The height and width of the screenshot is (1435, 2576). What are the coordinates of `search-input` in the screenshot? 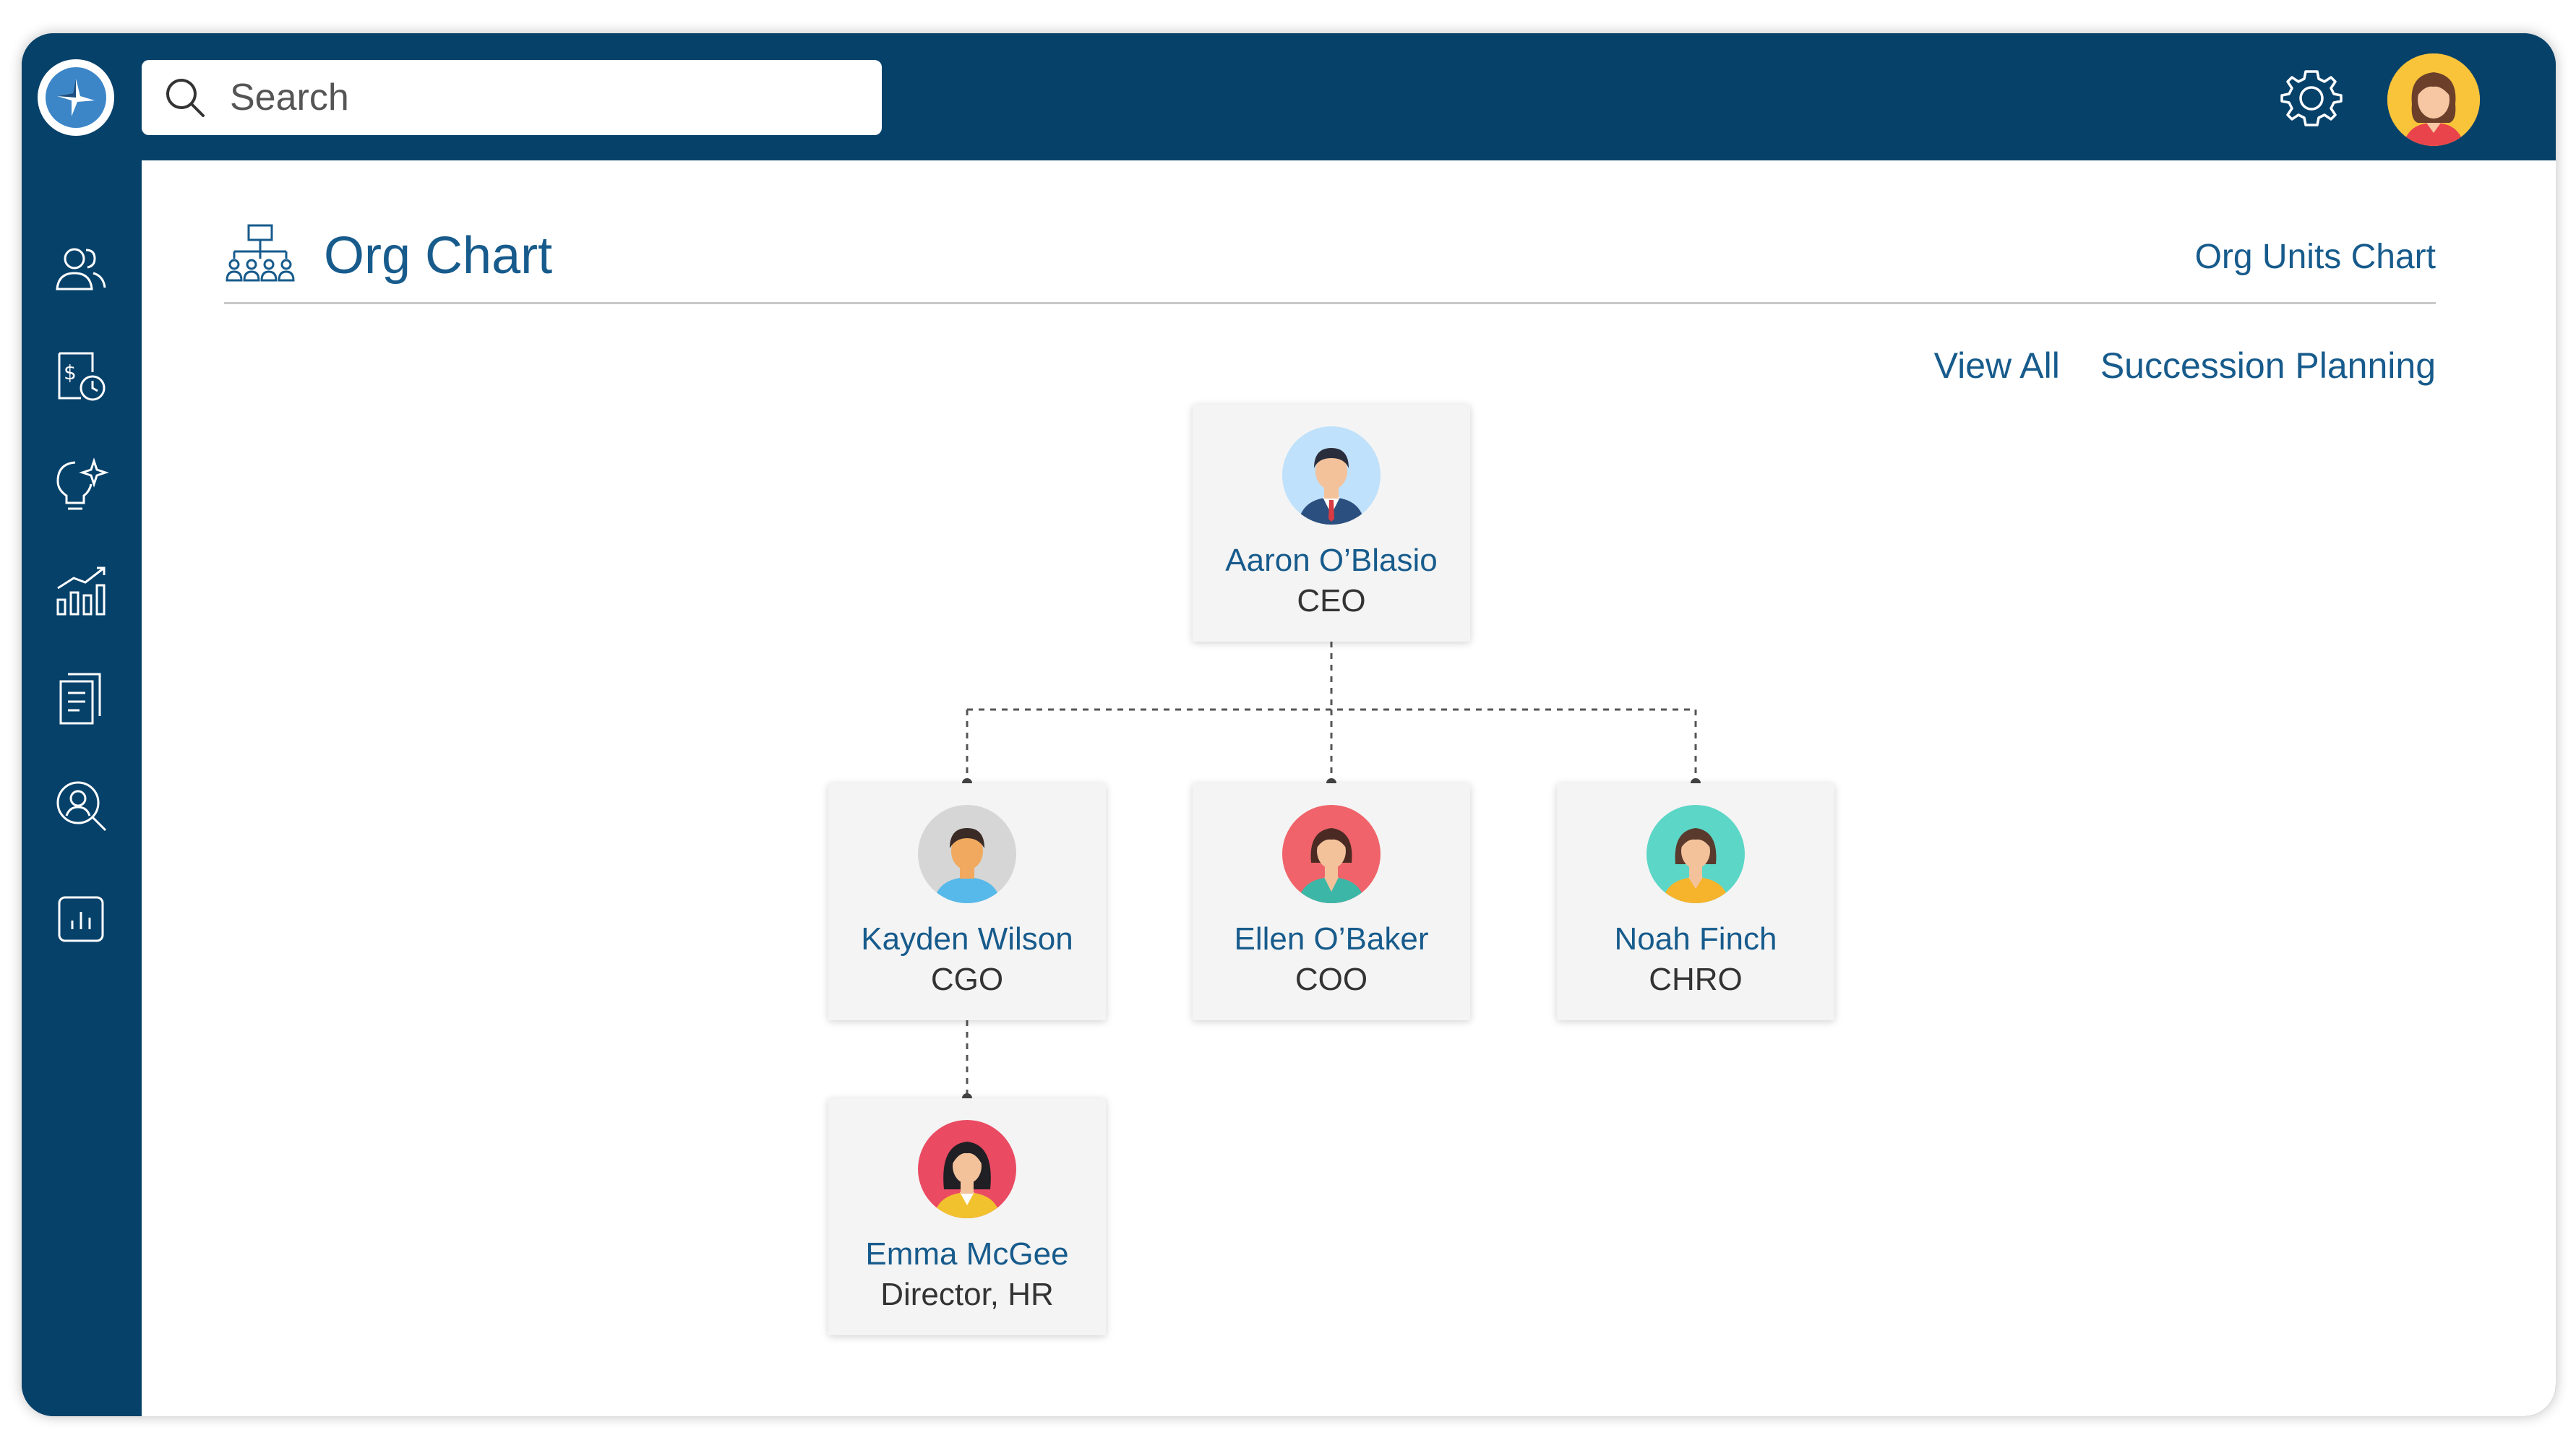 It's located at (547, 98).